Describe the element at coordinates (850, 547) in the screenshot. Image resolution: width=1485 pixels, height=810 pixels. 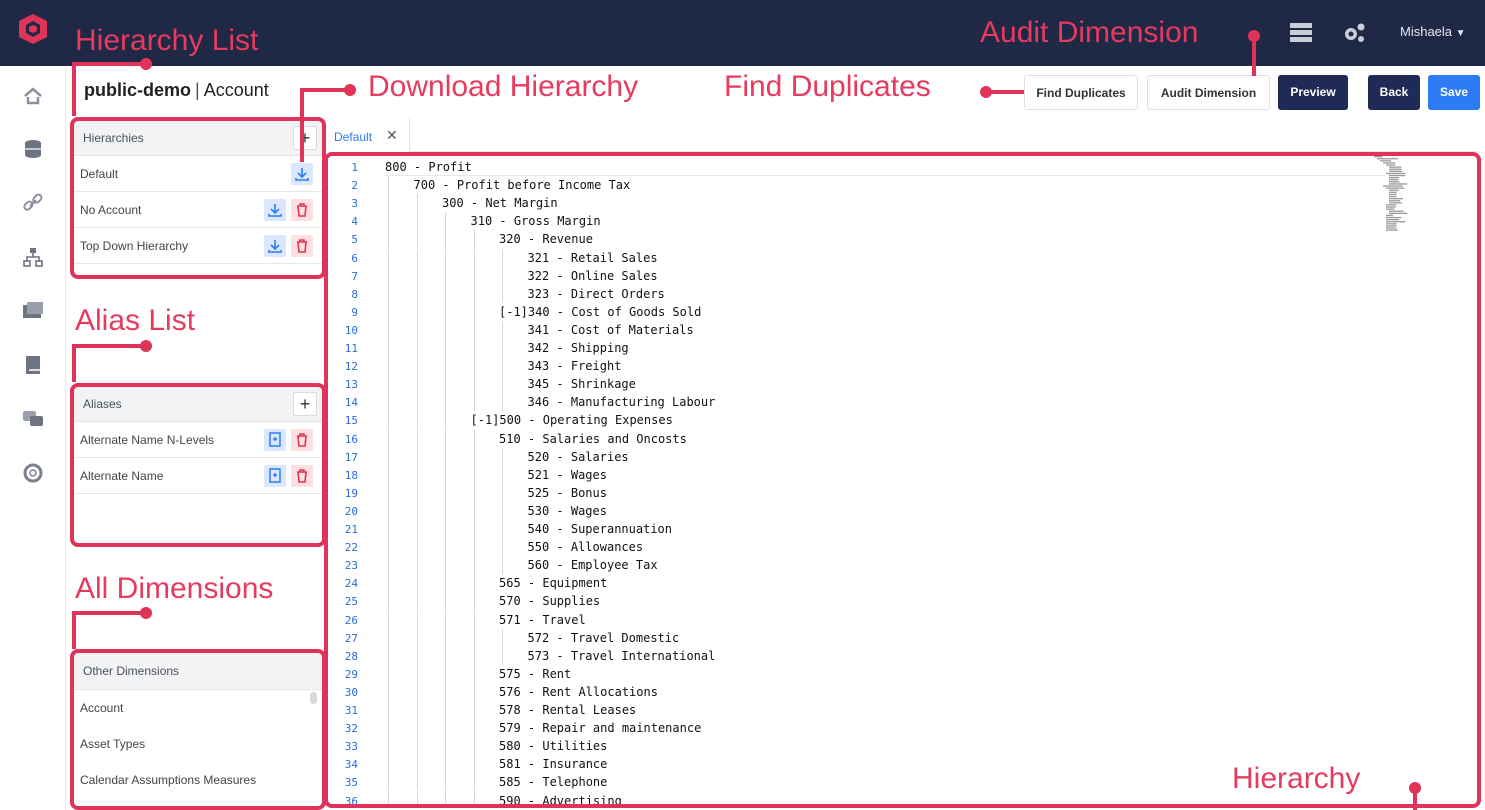
I see `editor-line: 22 550 - Allowances` at that location.